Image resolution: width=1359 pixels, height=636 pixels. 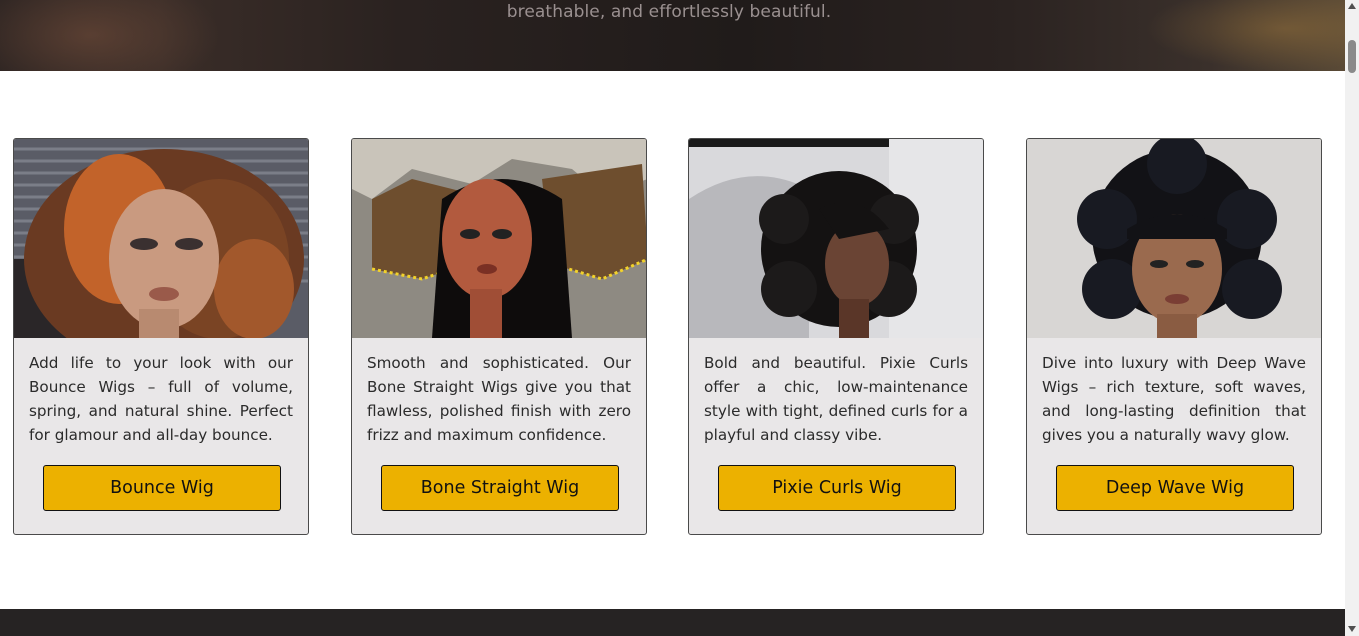 I want to click on scrollbar-thumb, so click(x=1352, y=56).